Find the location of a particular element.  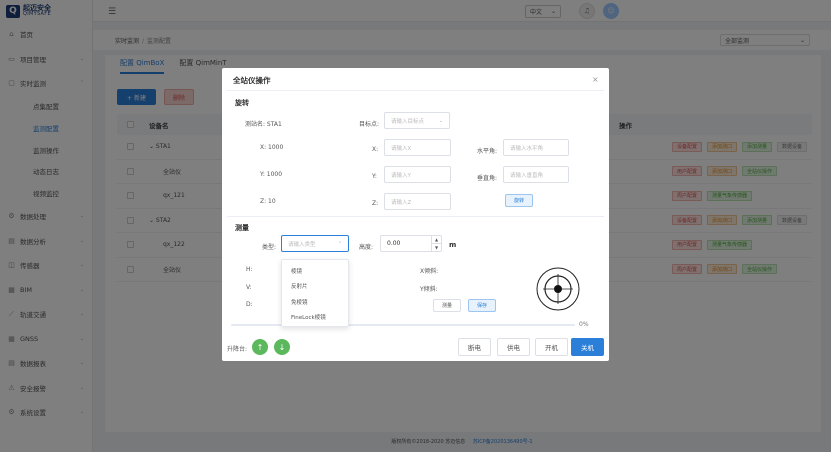

title-divider is located at coordinates (415, 90).